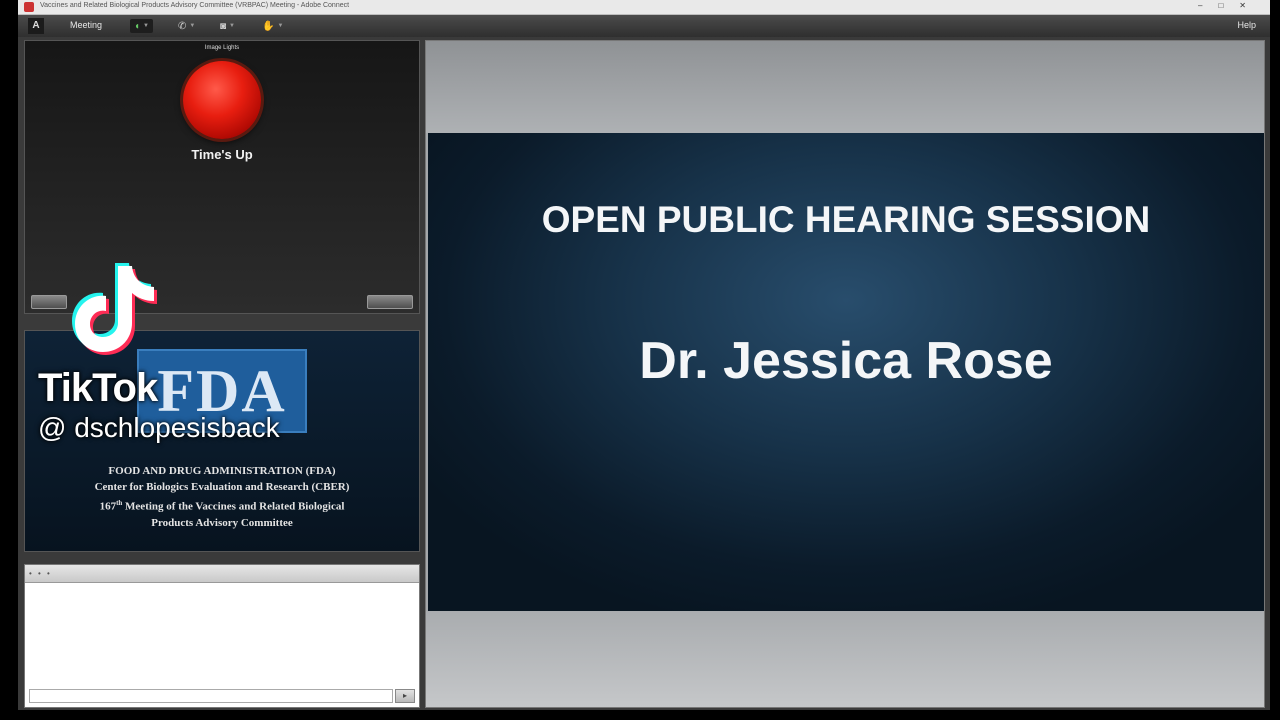 The width and height of the screenshot is (1280, 720). I want to click on chat-input, so click(211, 696).